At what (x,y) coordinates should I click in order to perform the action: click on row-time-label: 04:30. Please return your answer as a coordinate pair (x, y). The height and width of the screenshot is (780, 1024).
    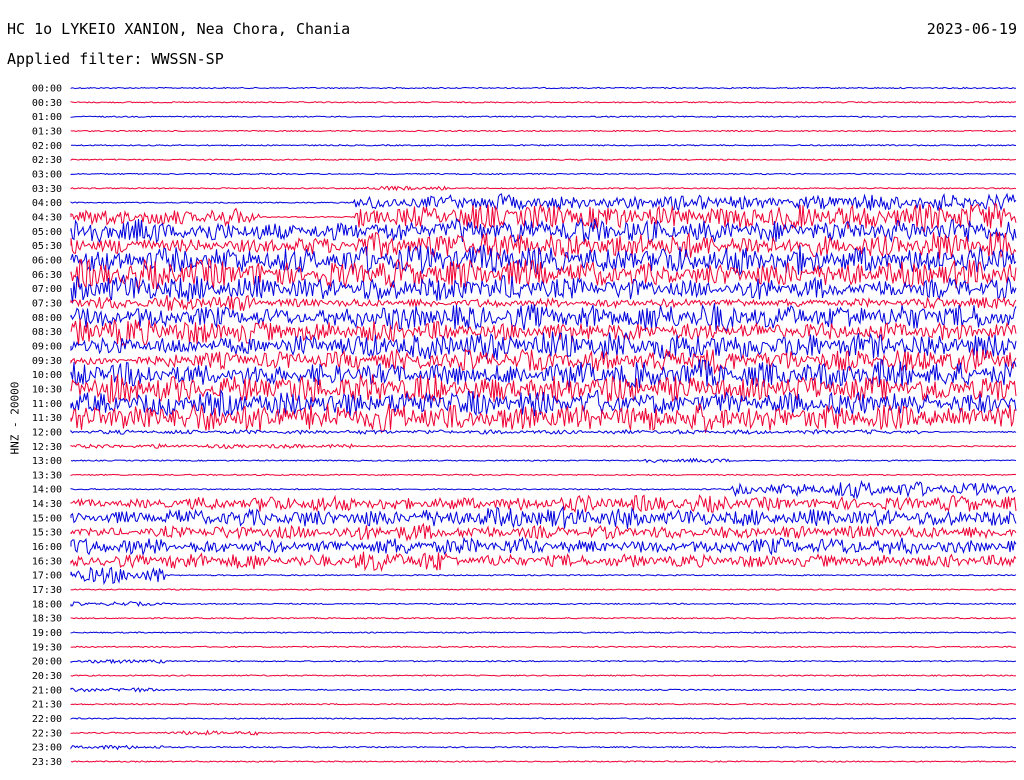
    Looking at the image, I should click on (47, 217).